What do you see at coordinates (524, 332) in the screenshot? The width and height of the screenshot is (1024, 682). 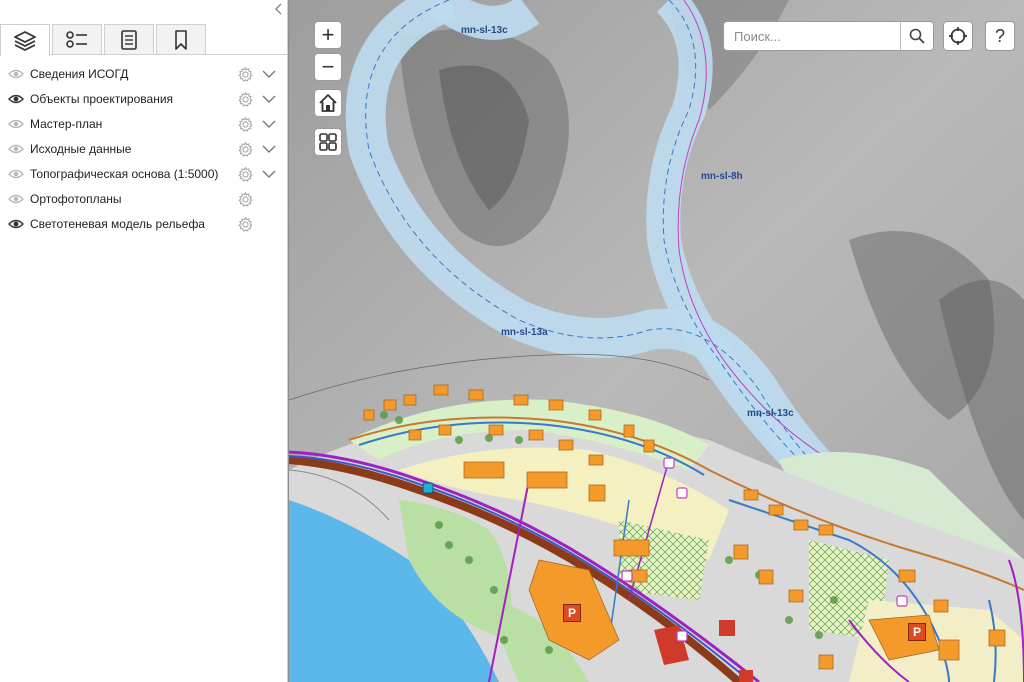 I see `map-label: mn-sl-13a` at bounding box center [524, 332].